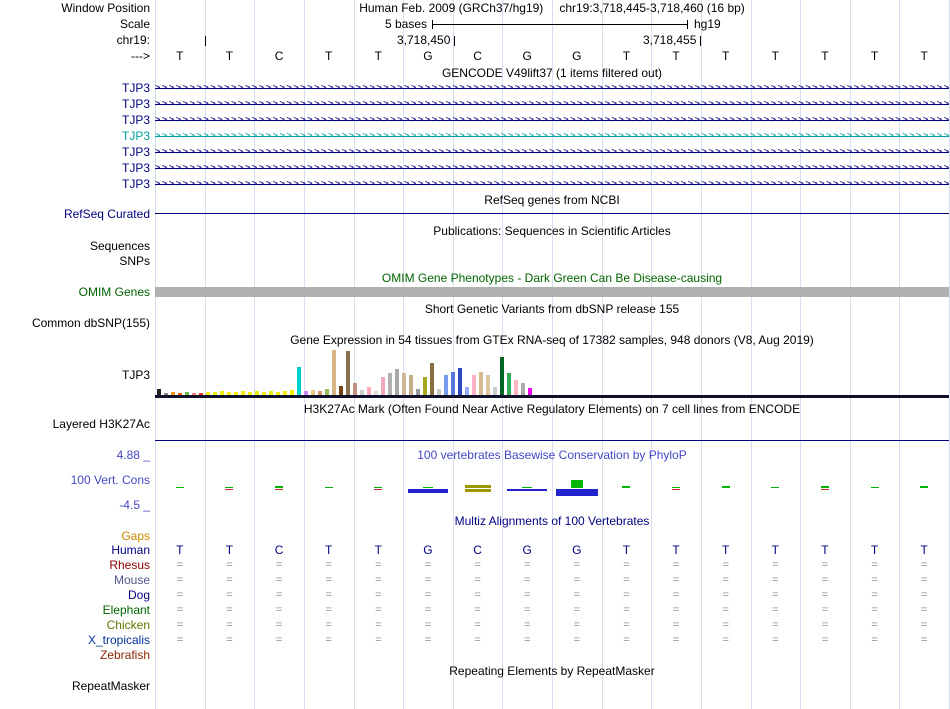 The width and height of the screenshot is (950, 709). I want to click on alignment-row: Rhesus = = = = = = = = = = = = = = = =, so click(475, 565).